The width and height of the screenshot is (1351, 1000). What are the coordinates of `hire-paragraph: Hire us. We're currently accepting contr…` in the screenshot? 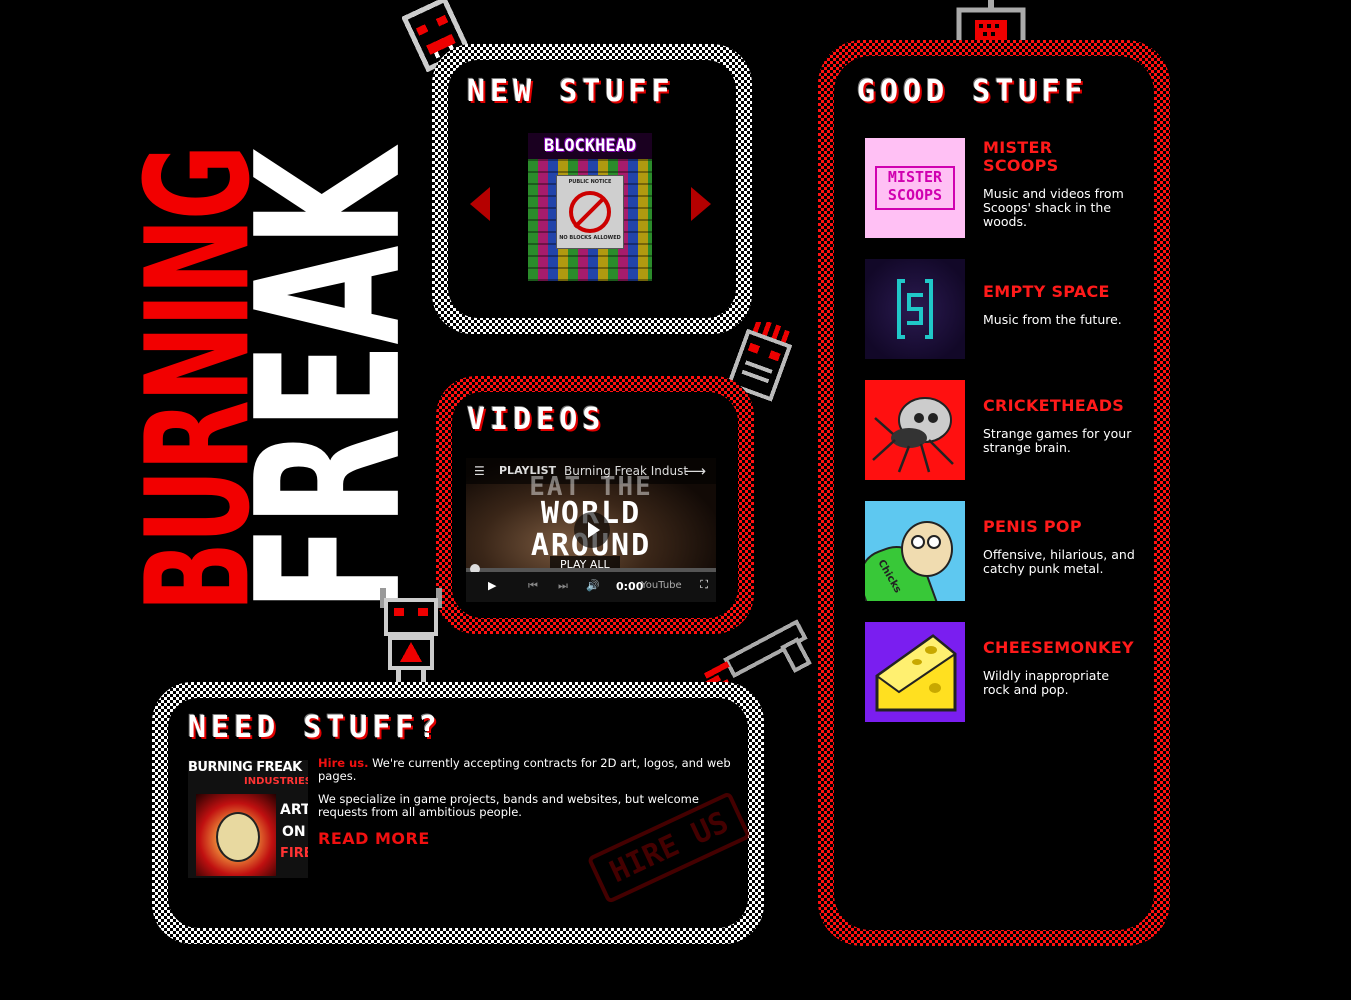 It's located at (527, 770).